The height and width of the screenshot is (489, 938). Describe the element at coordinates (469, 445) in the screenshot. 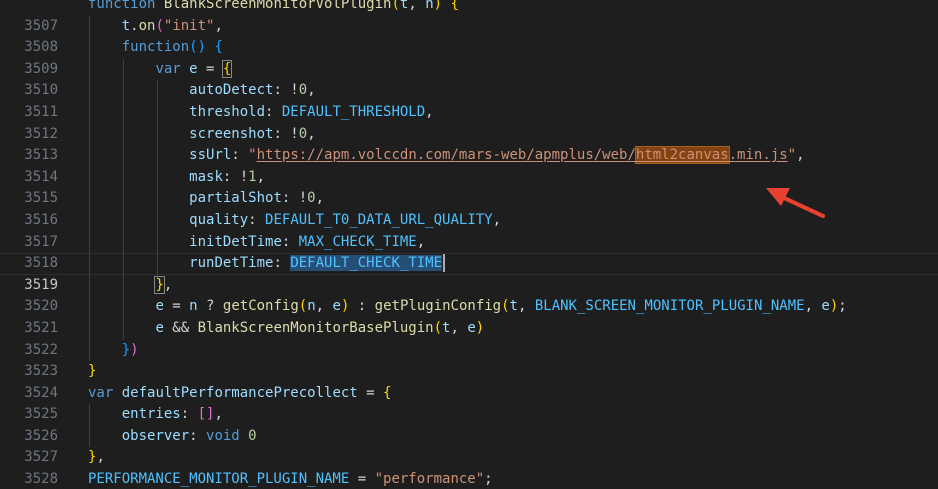

I see `code-line: 3527 observer: void 0` at that location.